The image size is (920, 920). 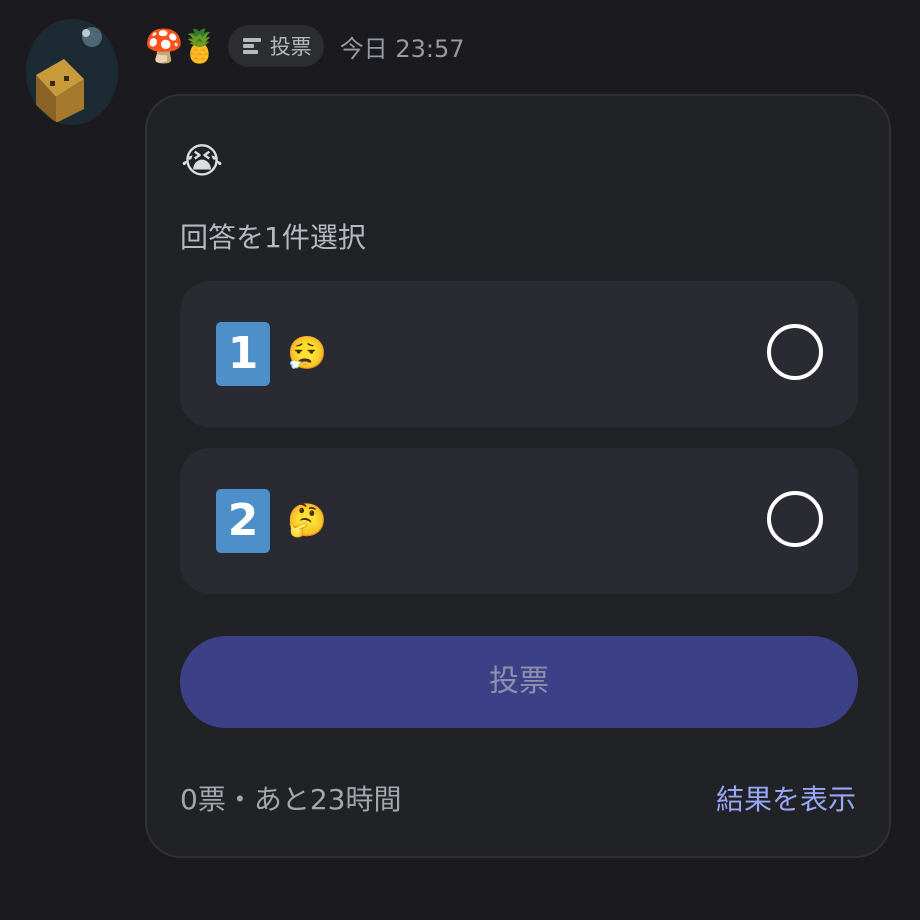 What do you see at coordinates (307, 520) in the screenshot?
I see `option-2-emoji: 🤔` at bounding box center [307, 520].